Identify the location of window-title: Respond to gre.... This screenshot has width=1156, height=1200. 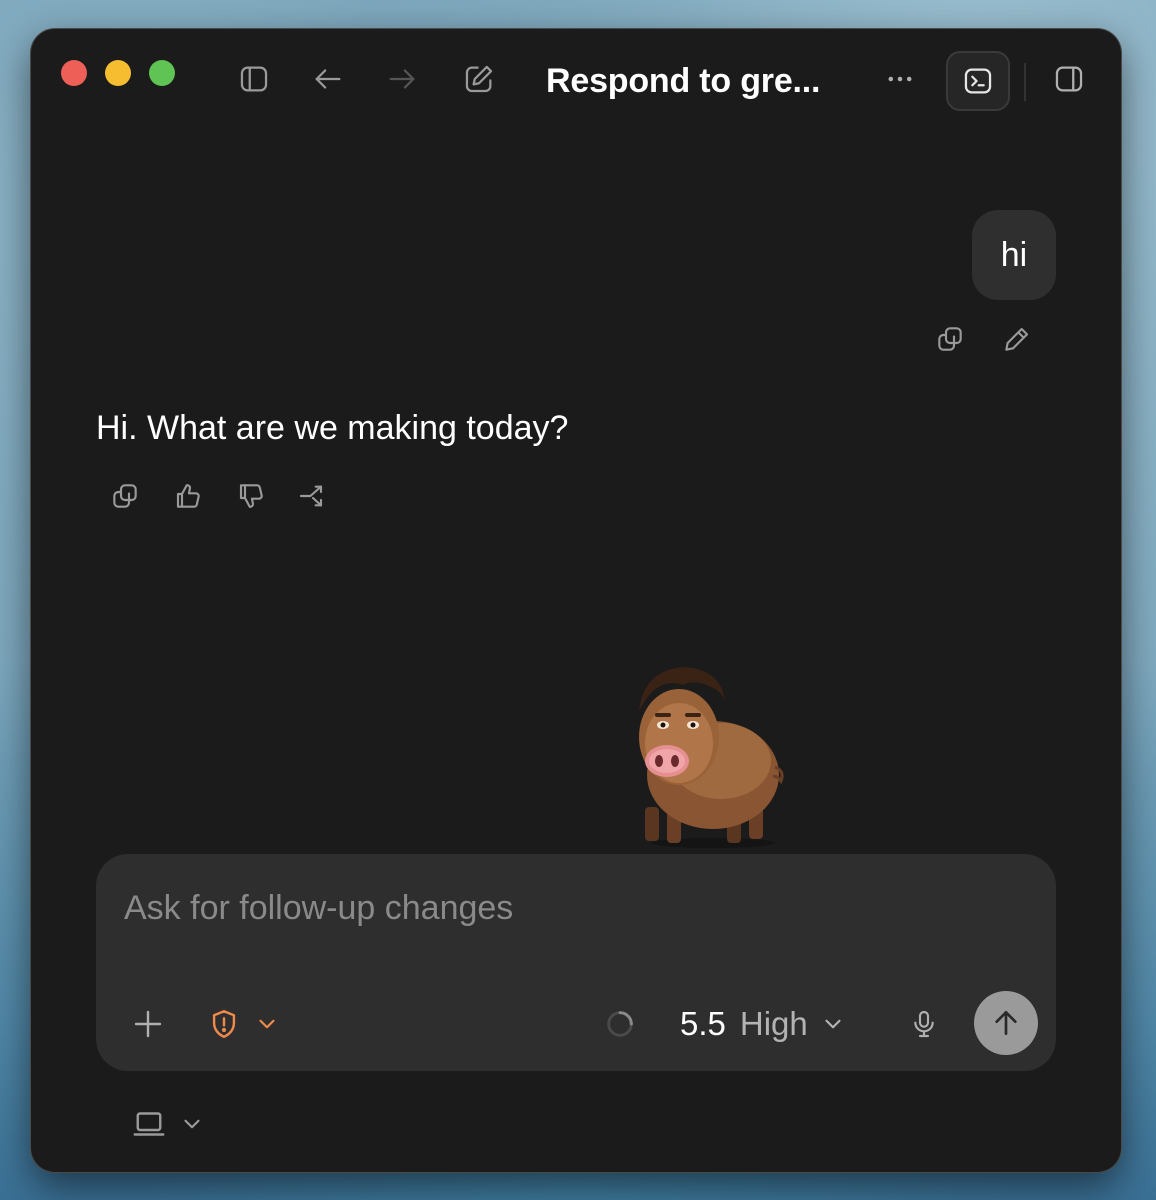
(683, 81).